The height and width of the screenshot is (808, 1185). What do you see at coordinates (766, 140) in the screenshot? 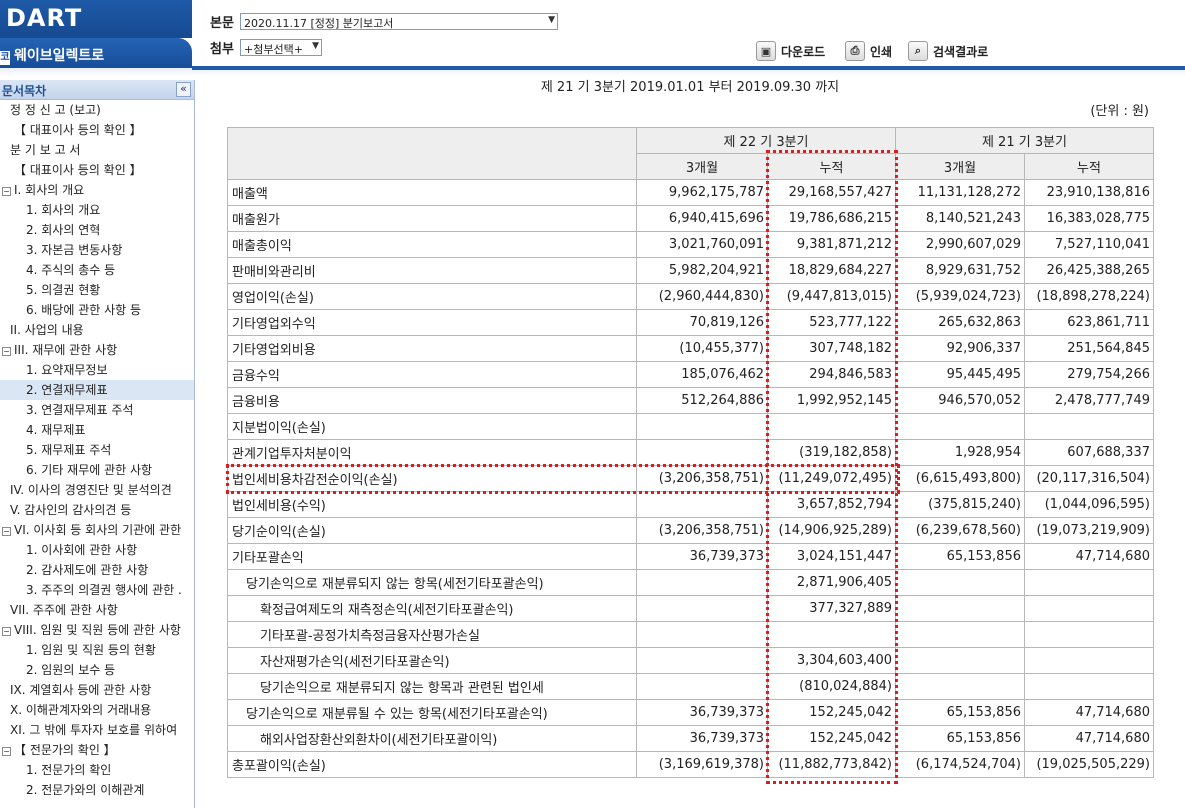
I see `group-header-current: 제 22 기 3분기` at bounding box center [766, 140].